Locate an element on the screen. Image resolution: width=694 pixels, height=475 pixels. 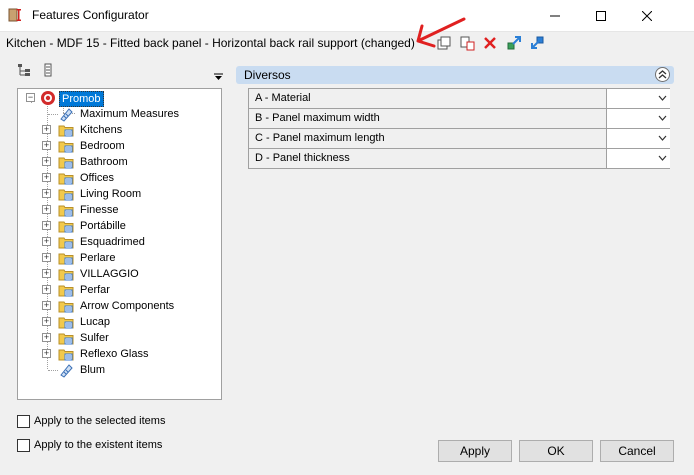
tree-item-label: Maximum Measures is located at coordinates (130, 114).